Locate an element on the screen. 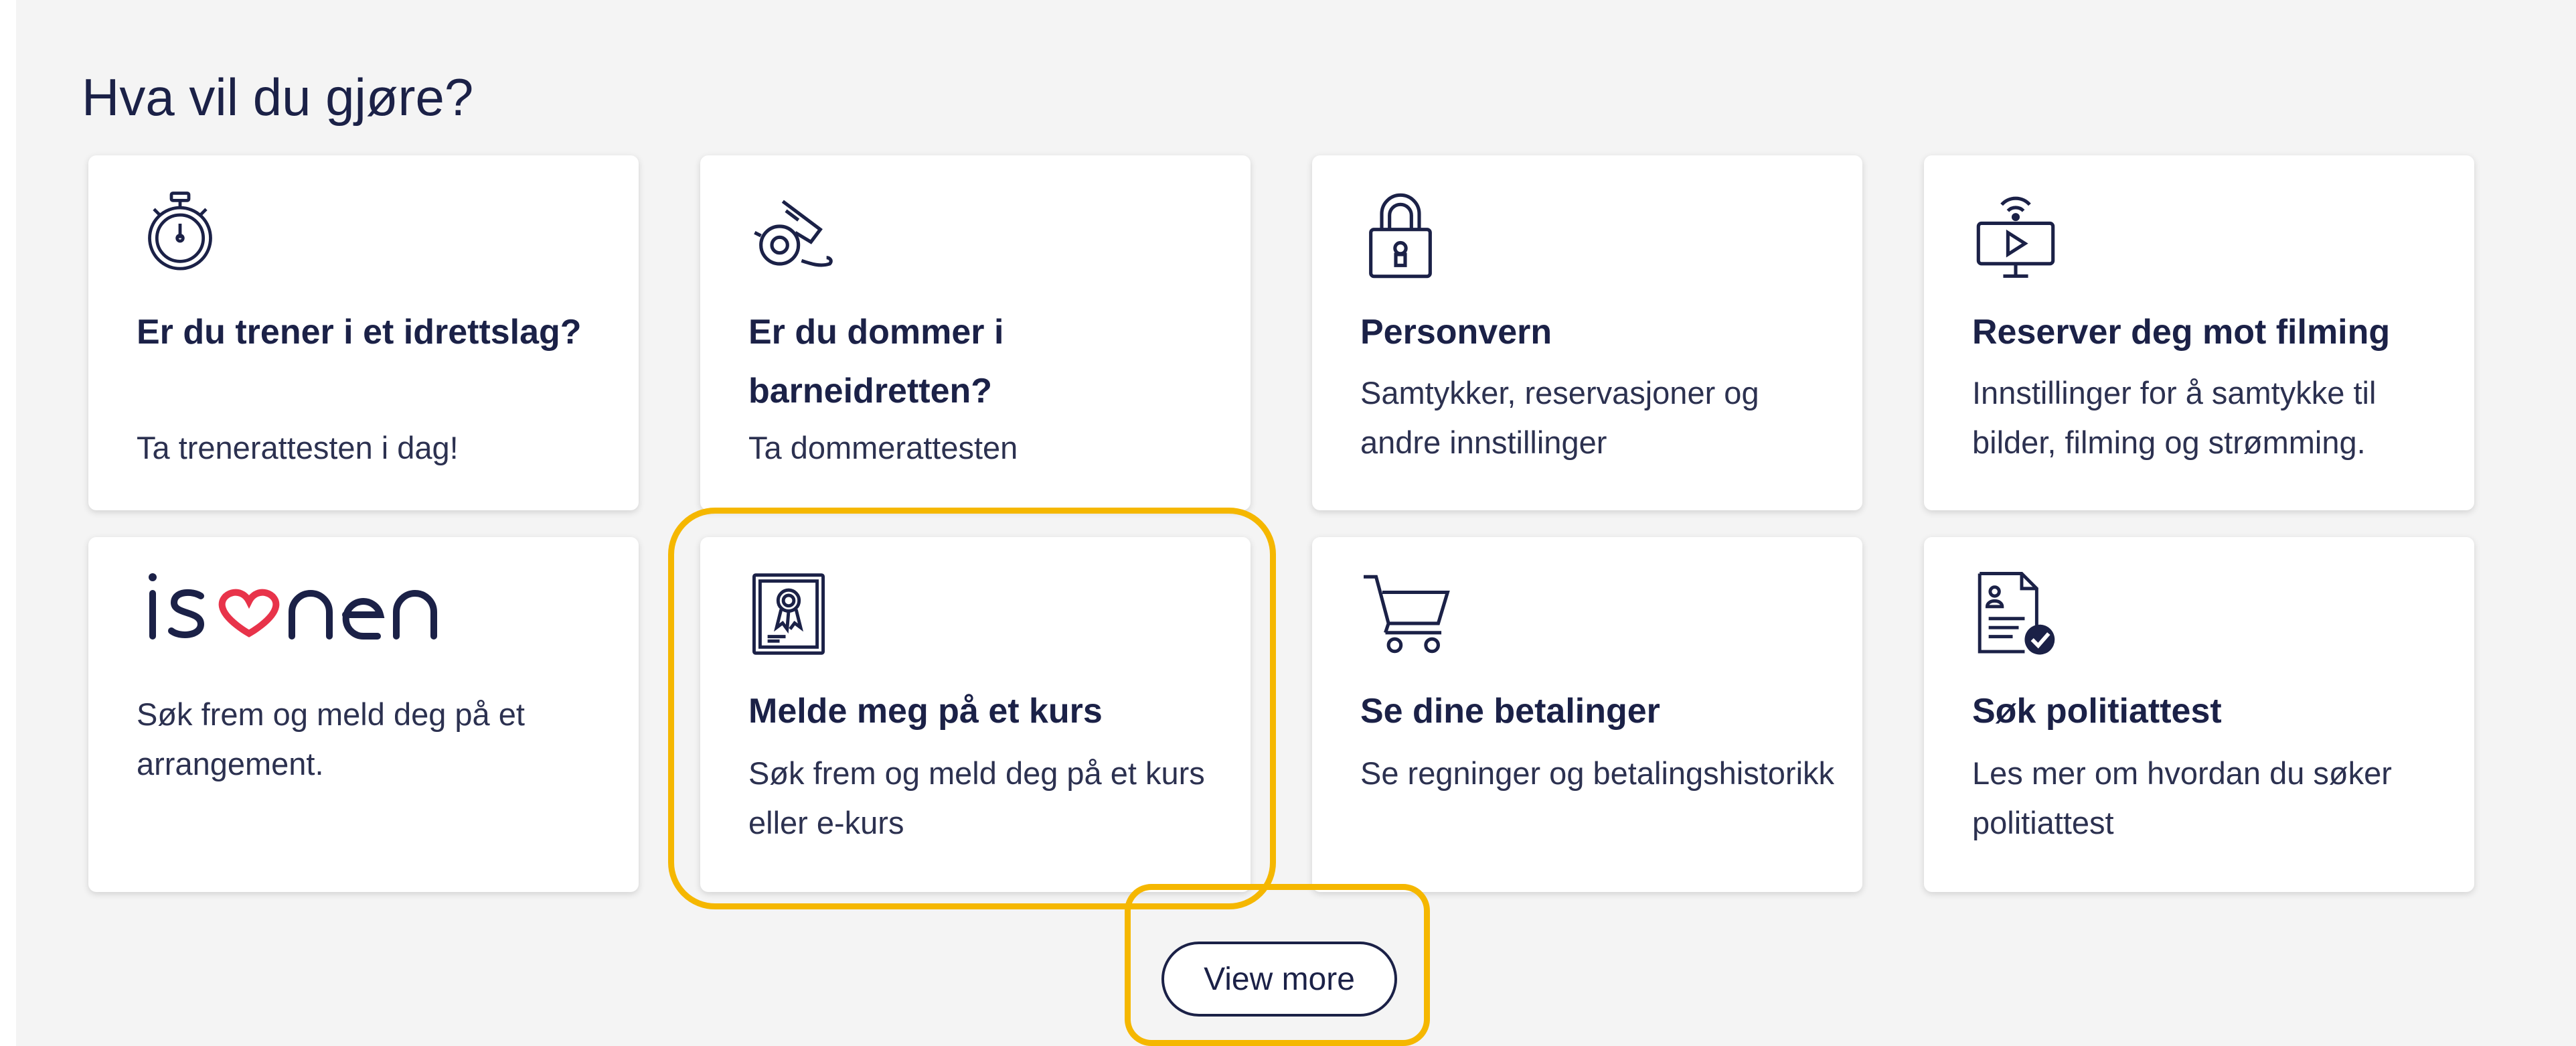  isonen-logo is located at coordinates (303, 608).